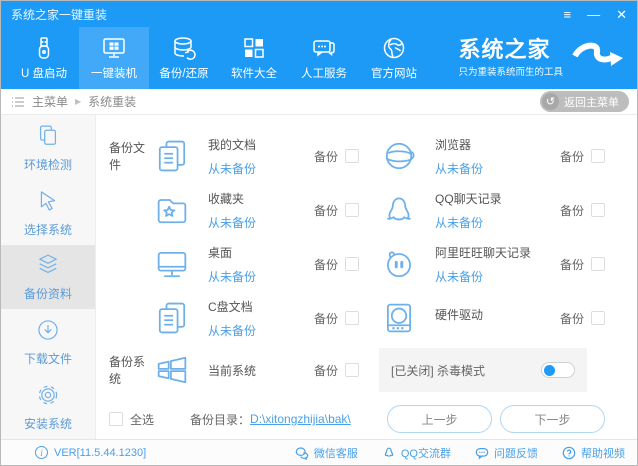 The width and height of the screenshot is (638, 466). What do you see at coordinates (598, 210) in the screenshot?
I see `backup-checkbox-qq-chat` at bounding box center [598, 210].